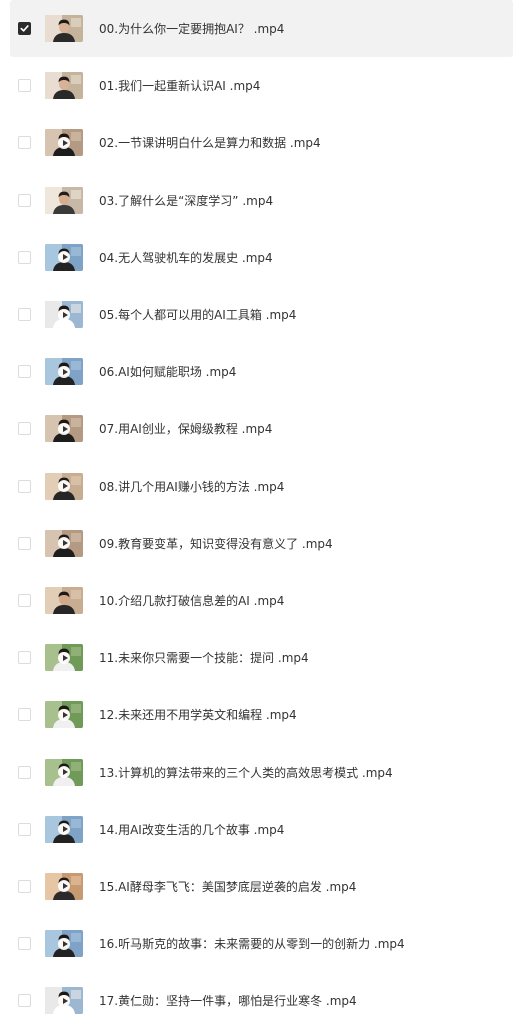  Describe the element at coordinates (261, 85) in the screenshot. I see `file-row: 01.我们一起重新认识AI .mp4` at that location.